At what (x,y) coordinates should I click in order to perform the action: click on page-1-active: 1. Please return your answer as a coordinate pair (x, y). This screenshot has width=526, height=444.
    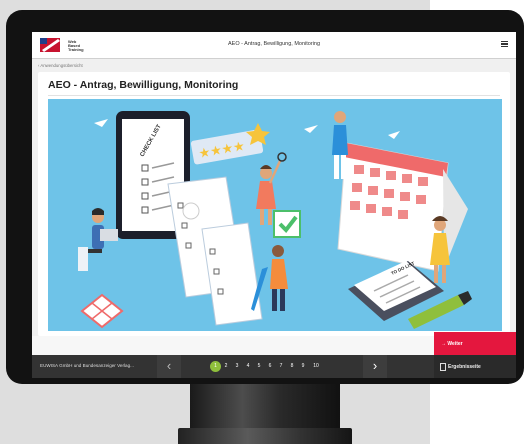
    Looking at the image, I should click on (215, 366).